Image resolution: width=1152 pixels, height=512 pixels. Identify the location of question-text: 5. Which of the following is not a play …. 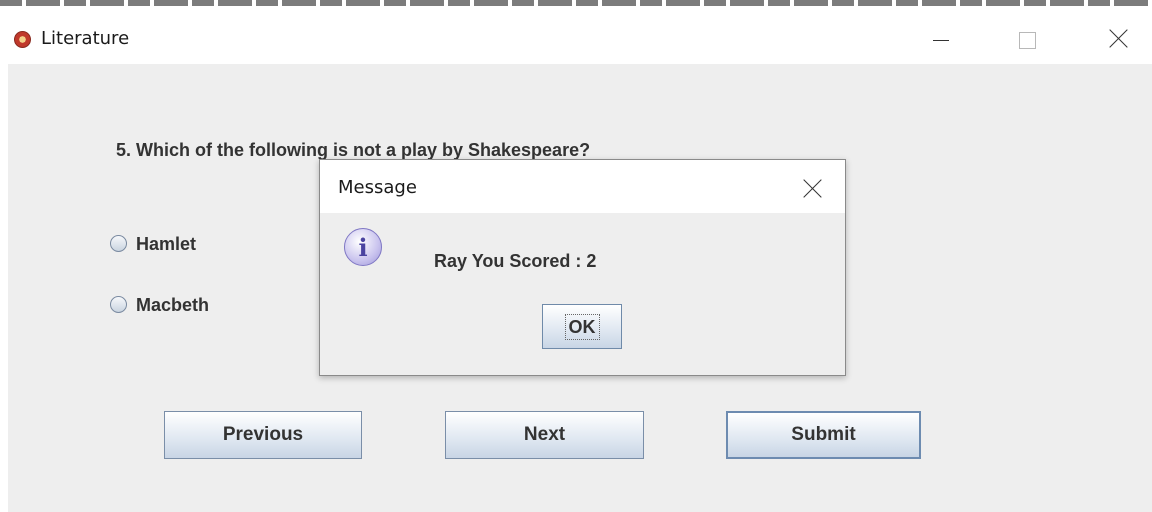
(353, 150).